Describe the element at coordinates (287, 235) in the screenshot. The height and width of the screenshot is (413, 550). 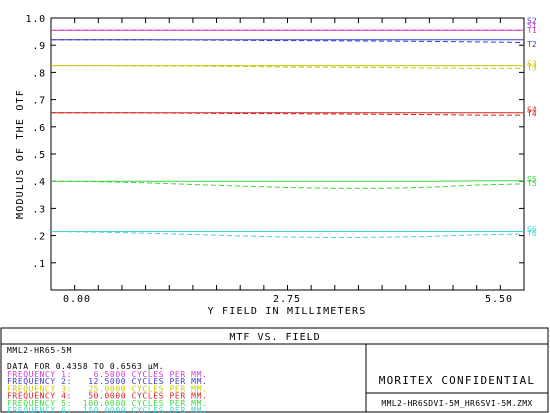
I see `series-line-t6` at that location.